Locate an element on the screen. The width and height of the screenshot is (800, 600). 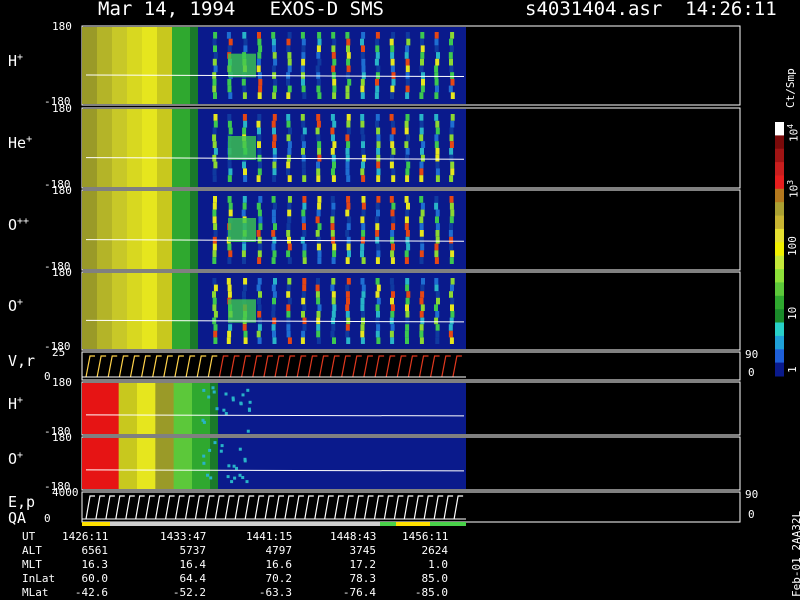
footer-stamp: Feb-01 2AA32L is located at coordinates (795, 553).